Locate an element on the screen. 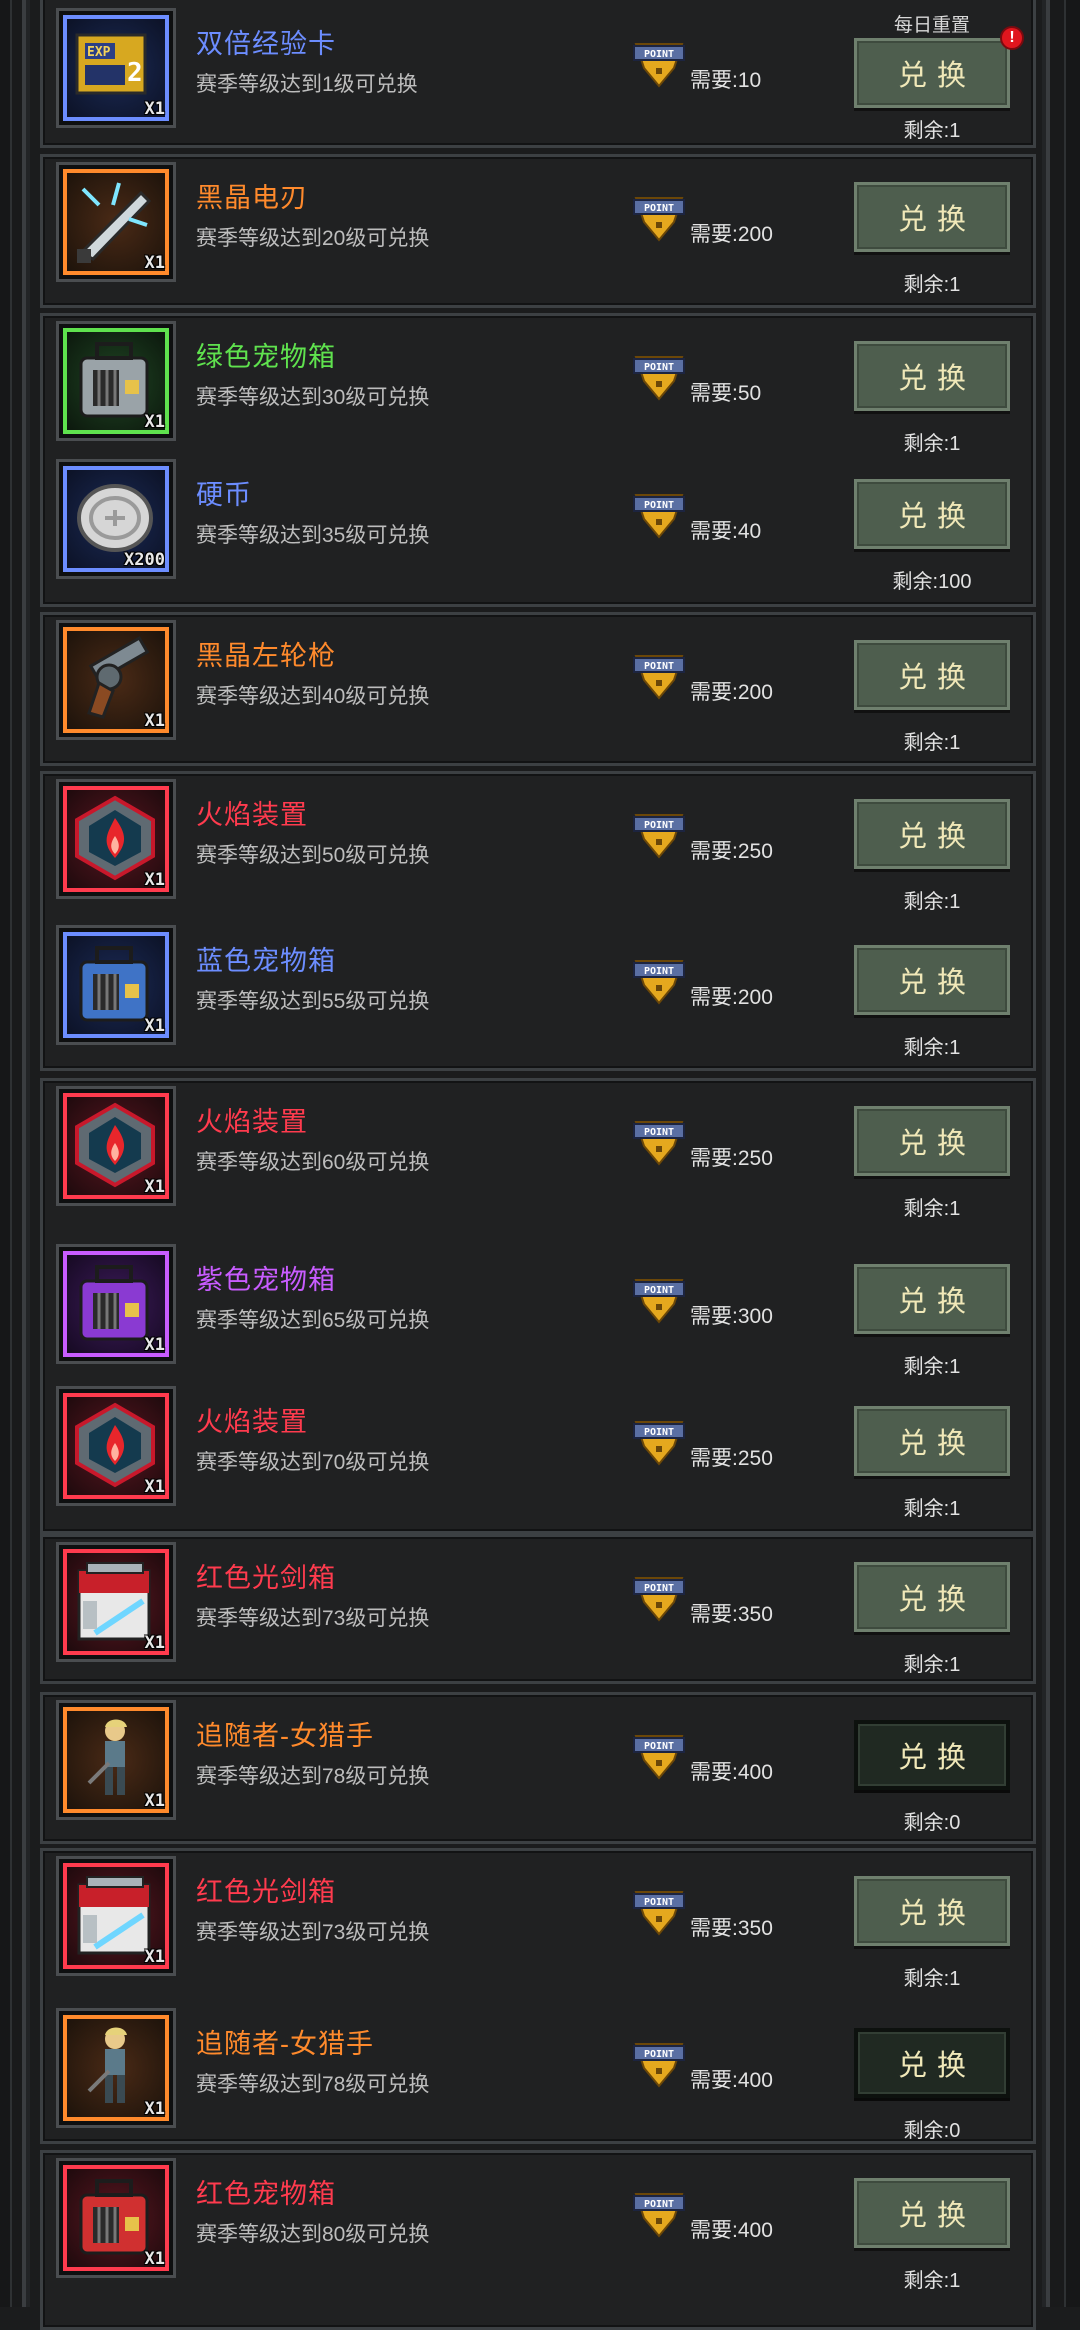 This screenshot has height=2330, width=1080. item-remaining: 剩余:100 is located at coordinates (932, 582).